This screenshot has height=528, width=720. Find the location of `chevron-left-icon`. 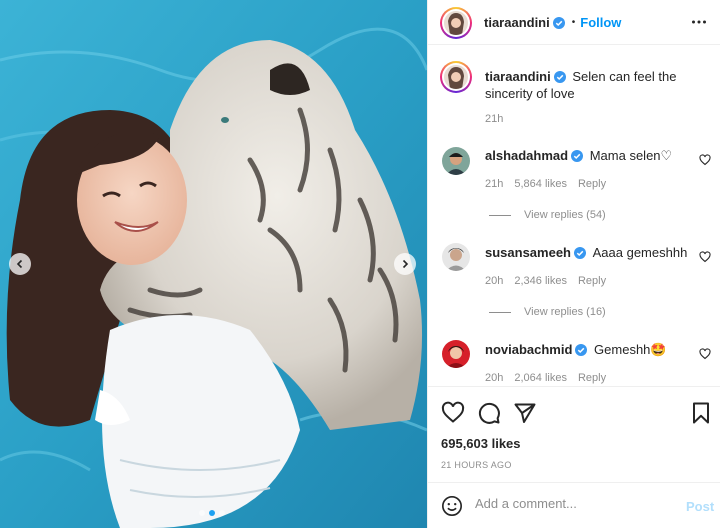

chevron-left-icon is located at coordinates (19, 264).